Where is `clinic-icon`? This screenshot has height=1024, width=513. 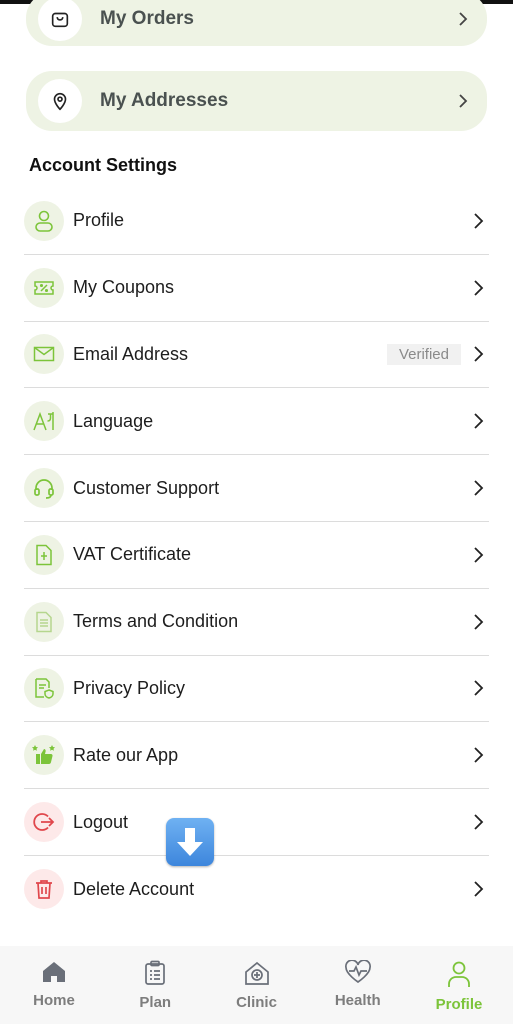
clinic-icon is located at coordinates (256, 973).